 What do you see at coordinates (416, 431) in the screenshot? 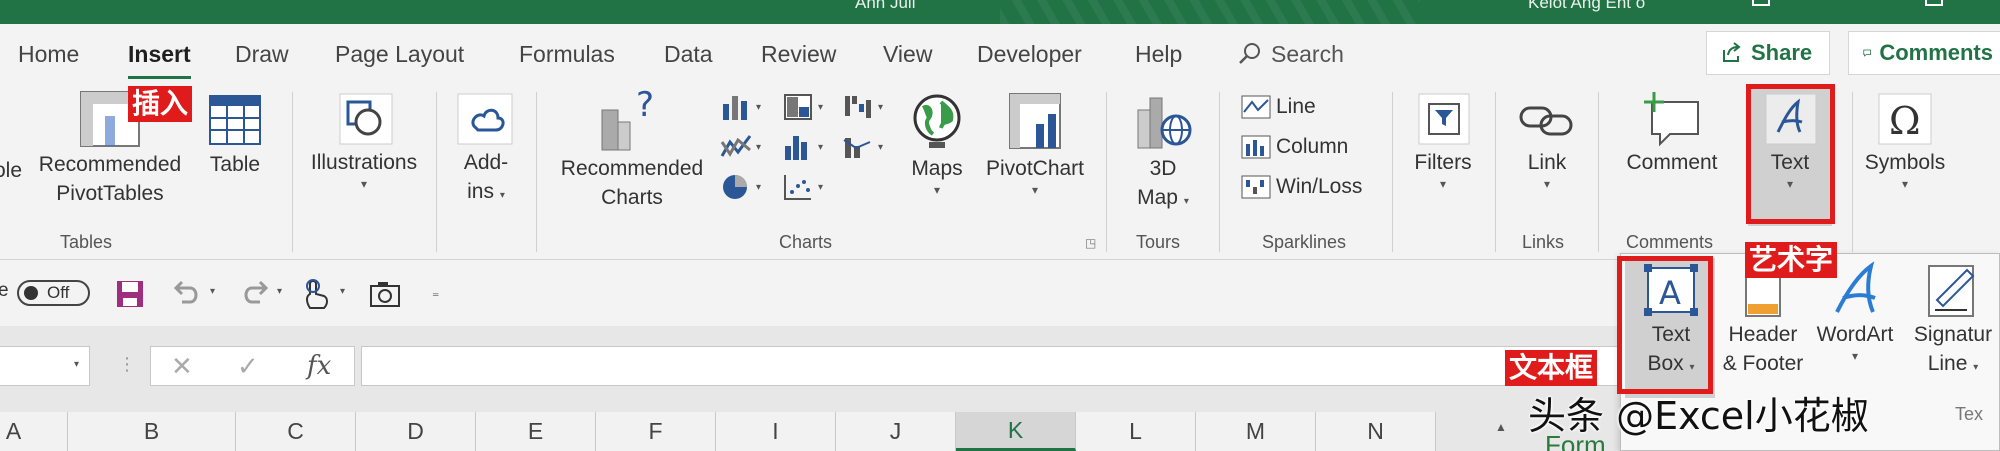
I see `column-header-d: D` at bounding box center [416, 431].